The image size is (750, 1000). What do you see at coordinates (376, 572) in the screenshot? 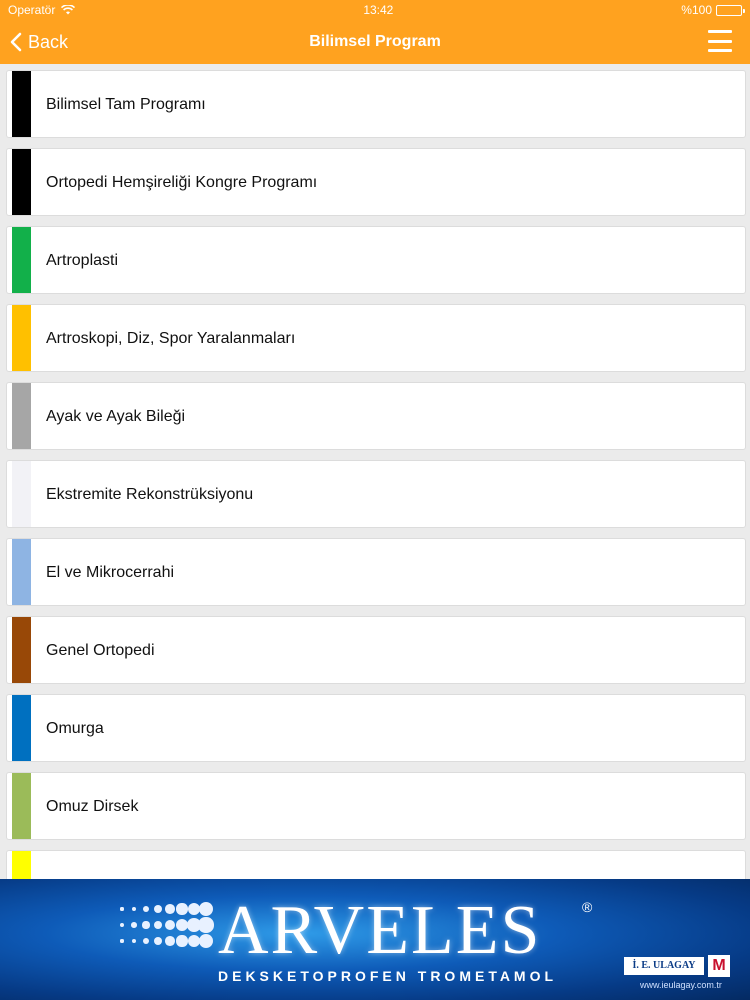
I see `list-item: El ve Mikrocerrahi` at bounding box center [376, 572].